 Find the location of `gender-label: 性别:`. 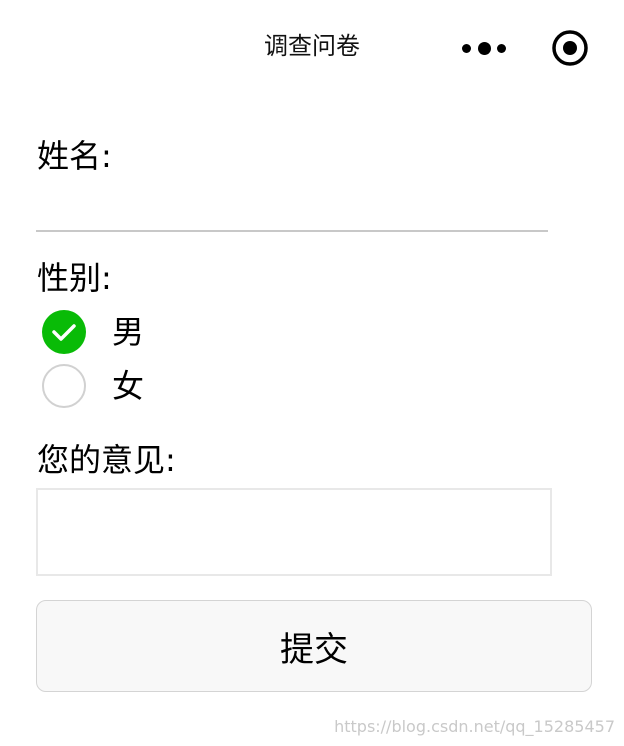

gender-label: 性别: is located at coordinates (74, 278).